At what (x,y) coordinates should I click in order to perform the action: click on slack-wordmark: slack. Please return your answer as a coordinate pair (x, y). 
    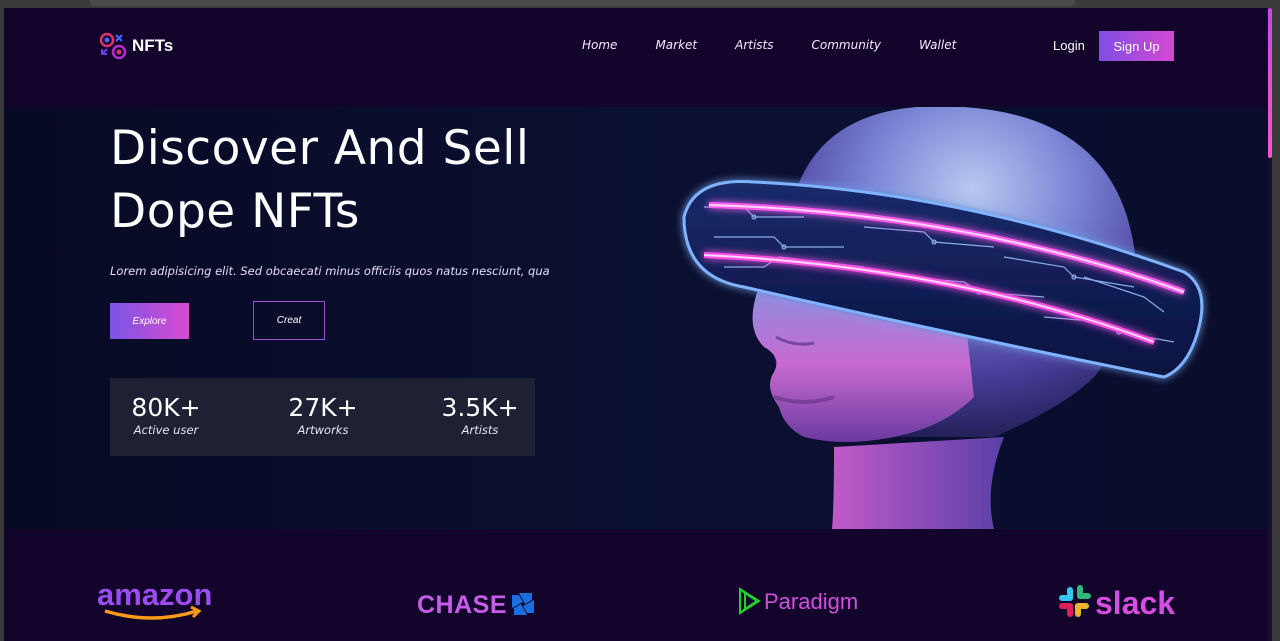
    Looking at the image, I should click on (1135, 603).